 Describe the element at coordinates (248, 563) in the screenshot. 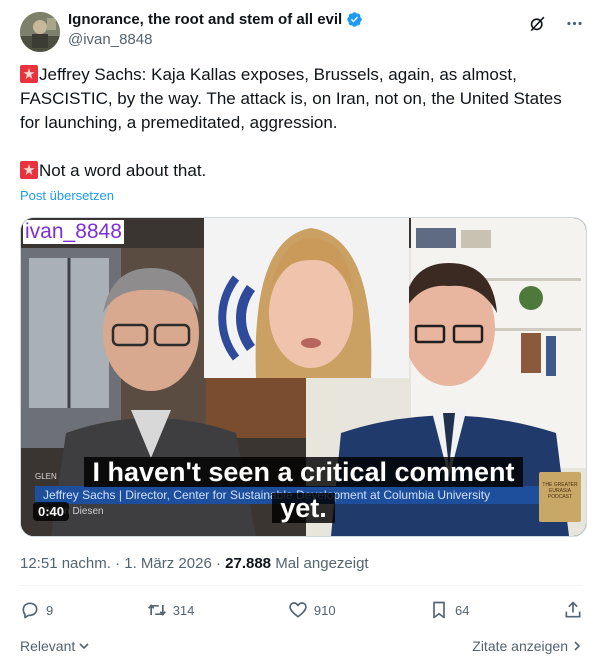

I see `views-count: 27.888` at that location.